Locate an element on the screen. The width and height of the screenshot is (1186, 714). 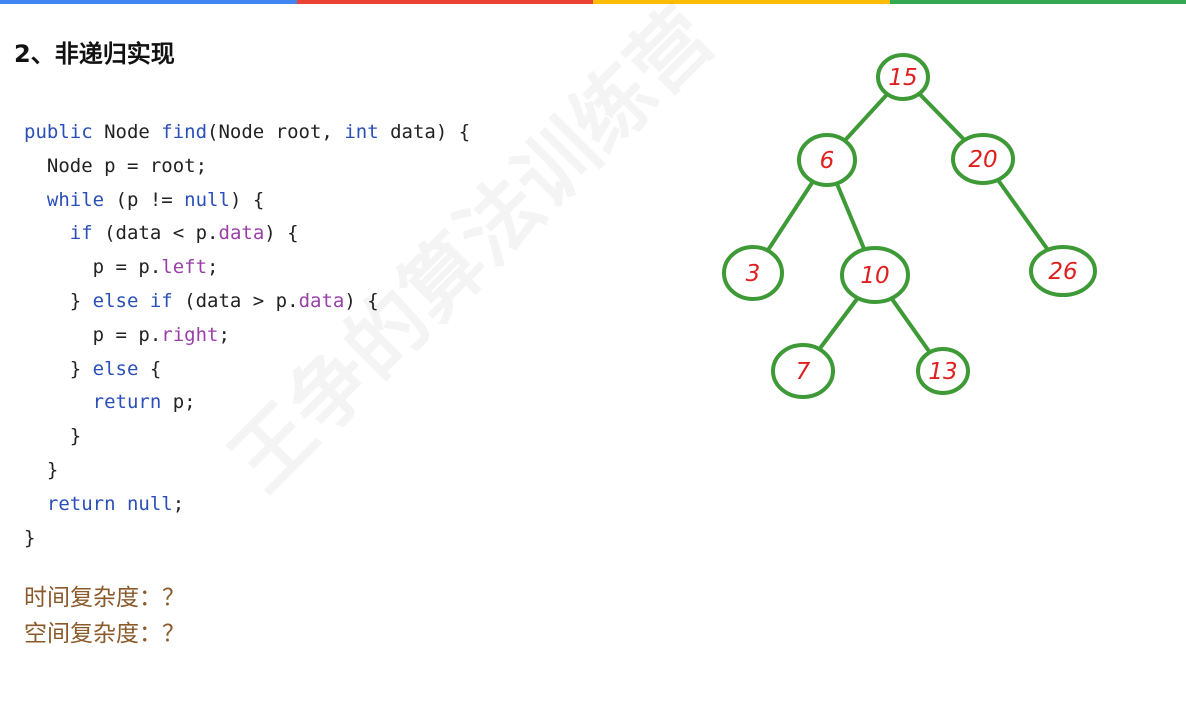
tree-node: 3 is located at coordinates (753, 273).